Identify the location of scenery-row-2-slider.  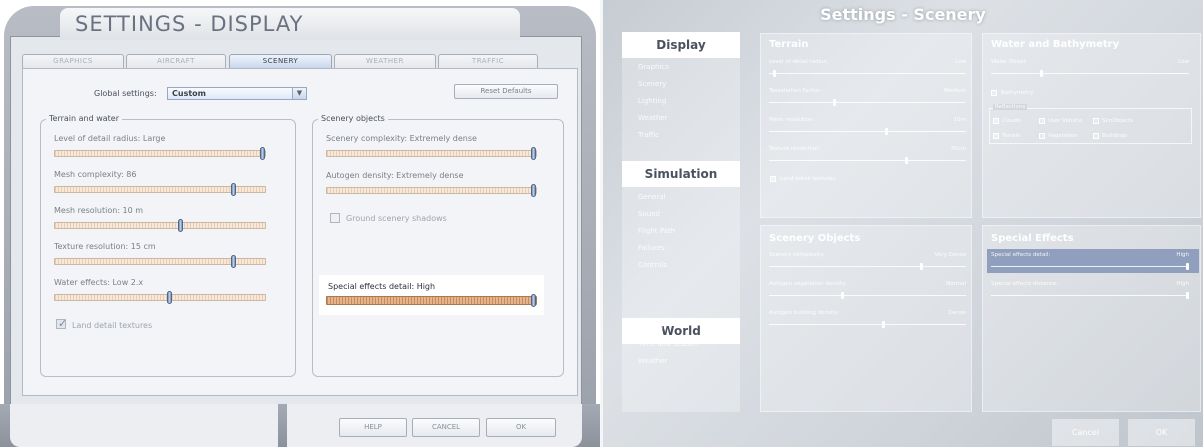
(867, 324).